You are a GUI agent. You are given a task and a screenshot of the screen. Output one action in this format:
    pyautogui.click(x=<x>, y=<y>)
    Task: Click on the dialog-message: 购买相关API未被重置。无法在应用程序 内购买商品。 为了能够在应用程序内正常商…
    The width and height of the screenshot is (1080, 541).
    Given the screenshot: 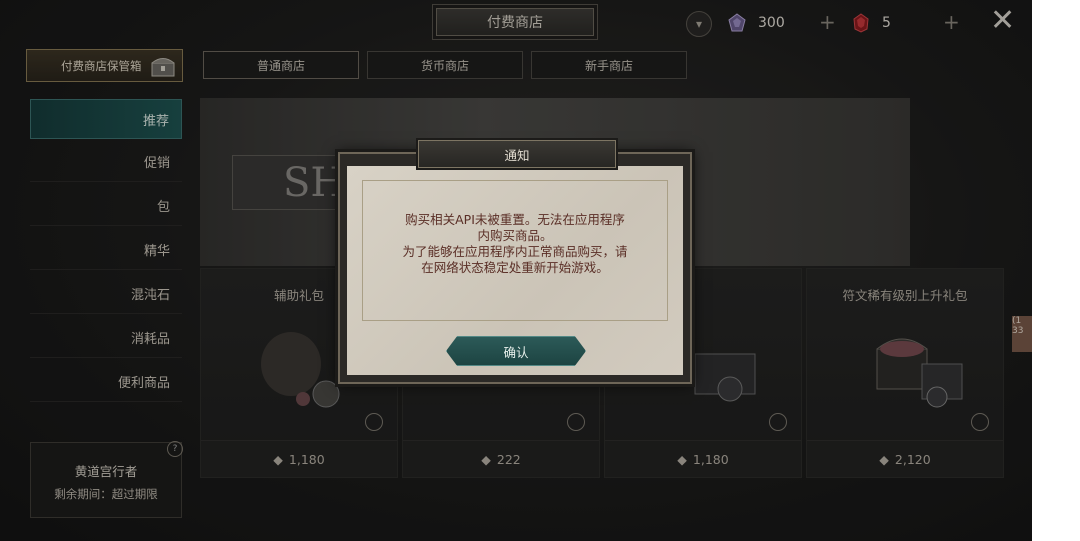 What is the action you would take?
    pyautogui.click(x=515, y=243)
    